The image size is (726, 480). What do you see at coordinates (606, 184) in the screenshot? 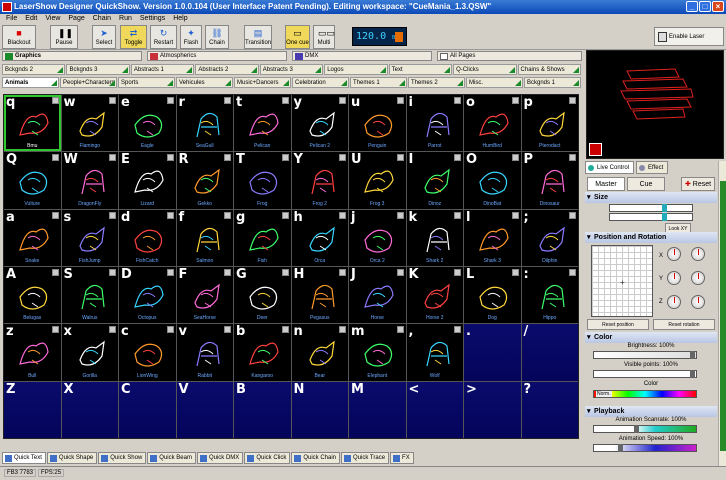
I see `master-button: Master` at bounding box center [606, 184].